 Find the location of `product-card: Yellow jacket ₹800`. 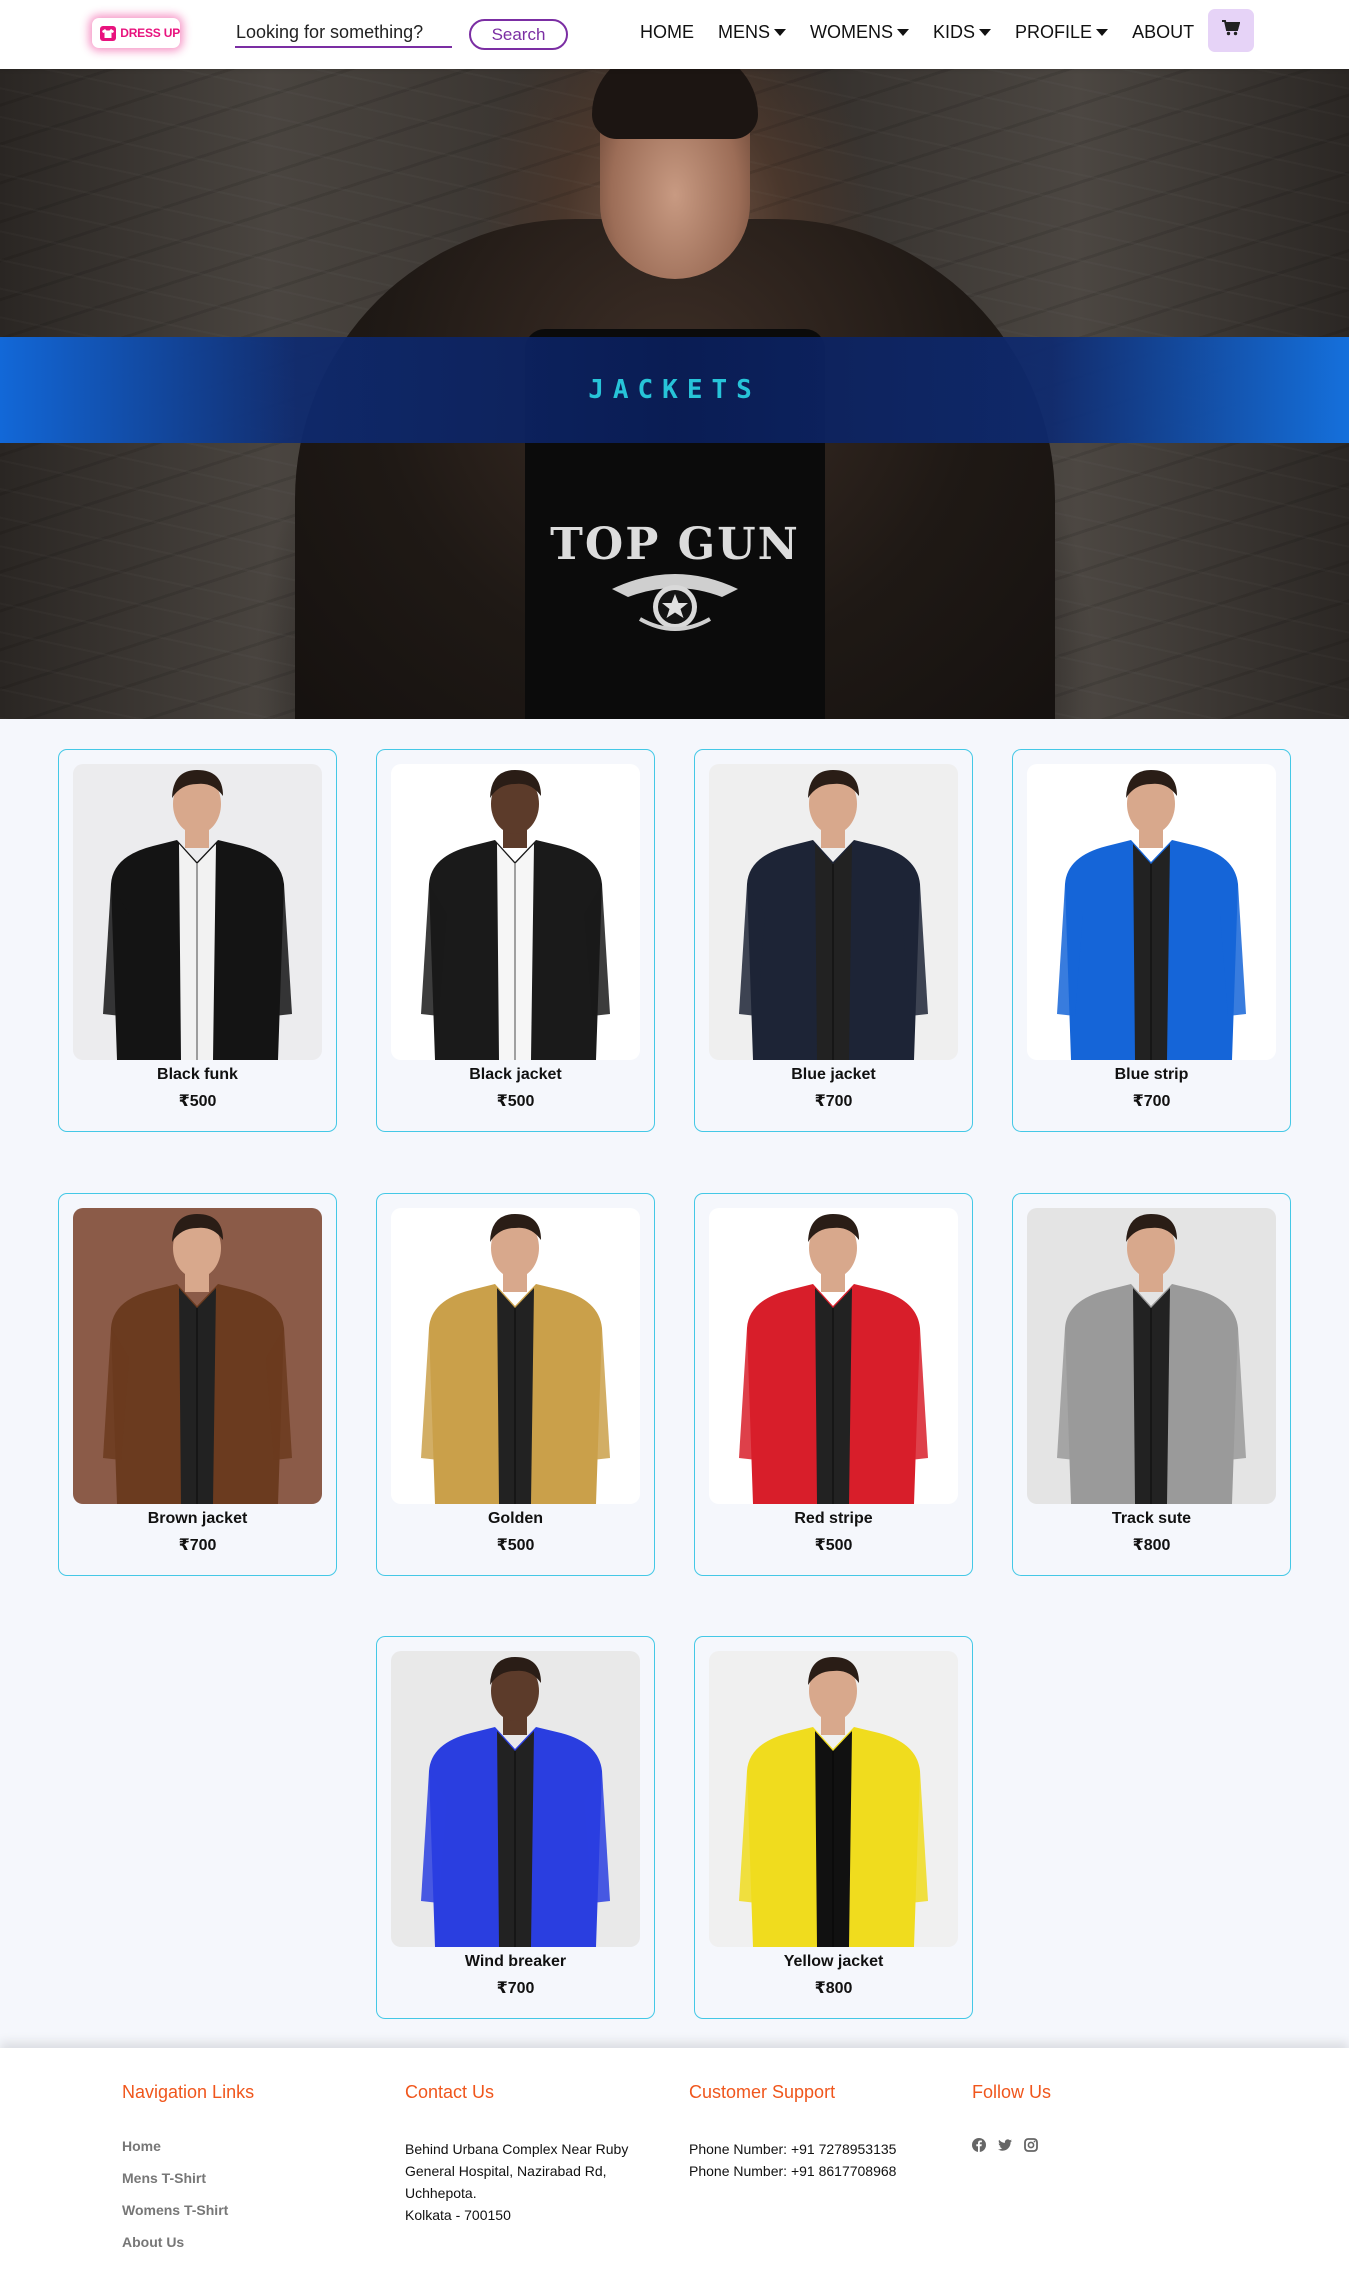

product-card: Yellow jacket ₹800 is located at coordinates (833, 1827).